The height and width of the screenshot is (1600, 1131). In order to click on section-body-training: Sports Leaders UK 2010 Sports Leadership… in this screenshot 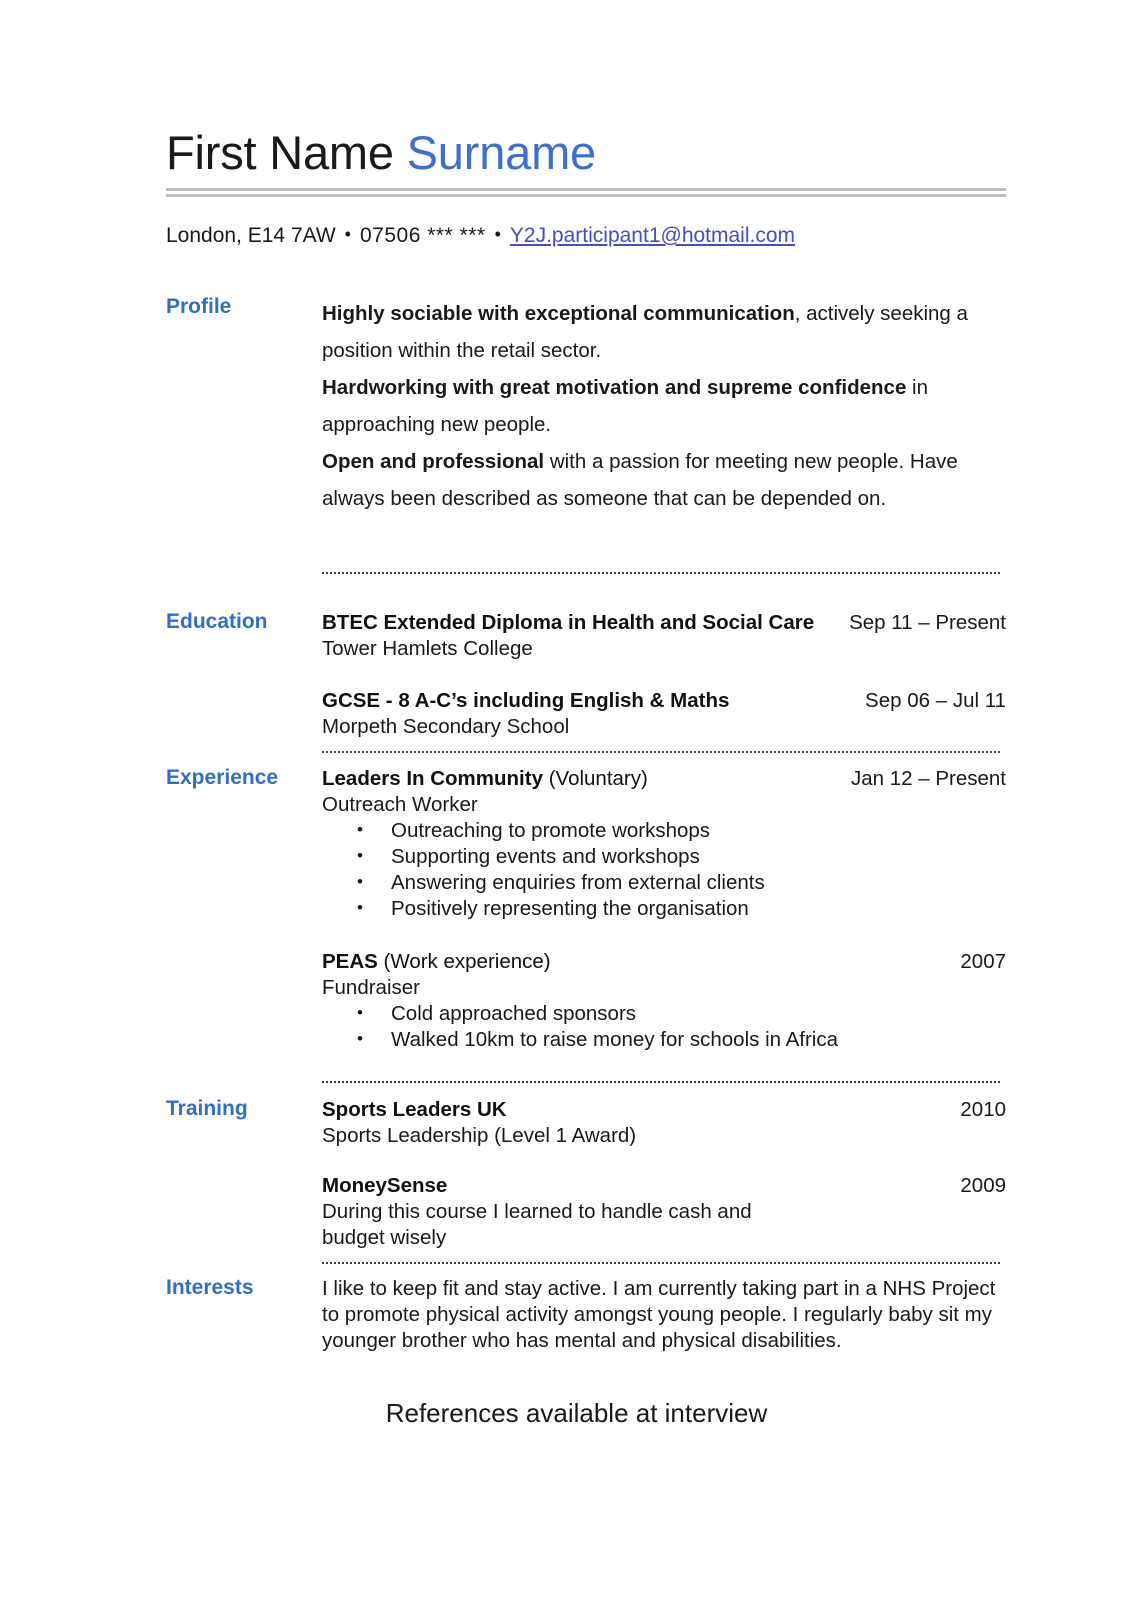, I will do `click(664, 1174)`.